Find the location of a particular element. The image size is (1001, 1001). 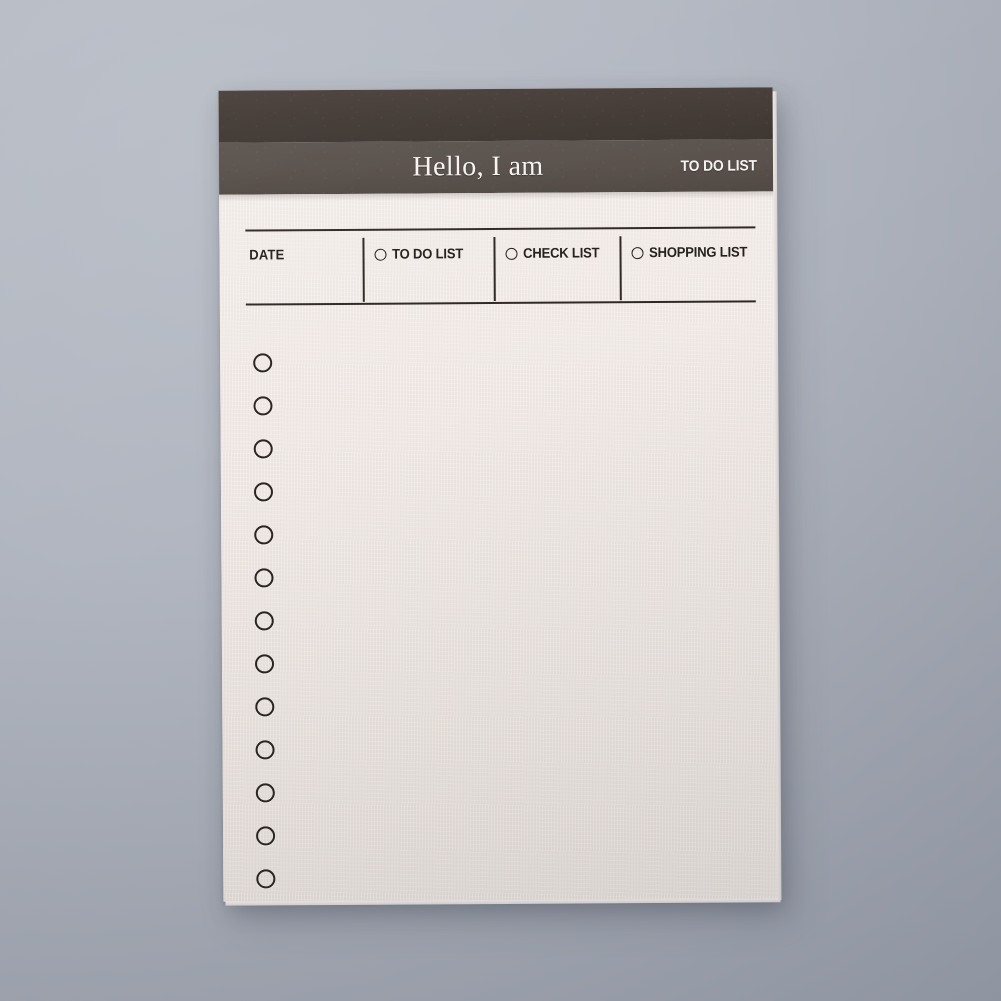

table-column-todo-list: TO DO LIST is located at coordinates (428, 266).